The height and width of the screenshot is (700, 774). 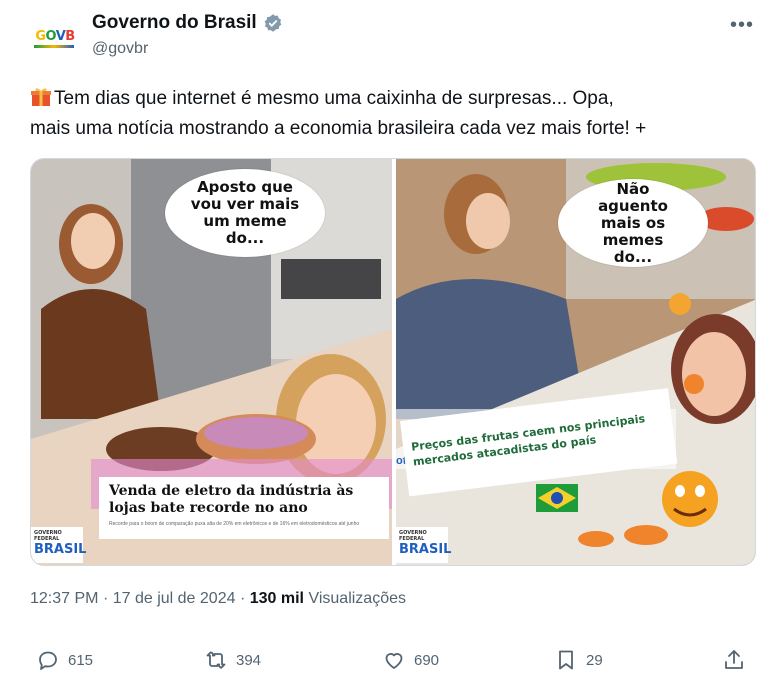 What do you see at coordinates (594, 660) in the screenshot?
I see `bookmark-count: 29` at bounding box center [594, 660].